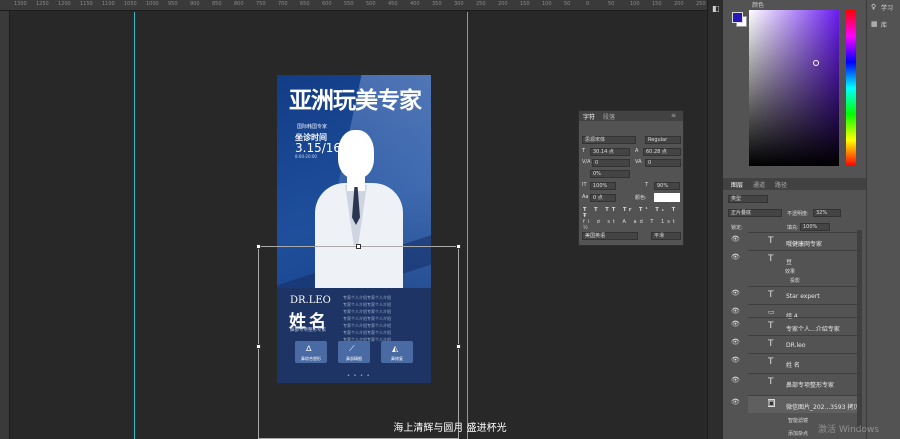 Image resolution: width=900 pixels, height=439 pixels. What do you see at coordinates (633, 213) in the screenshot?
I see `text-style-buttons: T T TT Tr T¹ T₁ T Ŧ` at bounding box center [633, 213].